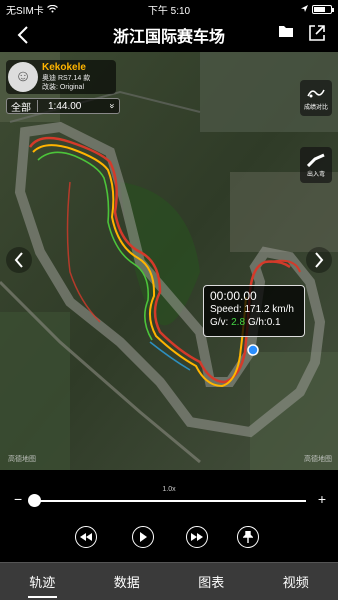 Image resolution: width=338 pixels, height=600 pixels. I want to click on speed-label: Speed:, so click(226, 309).